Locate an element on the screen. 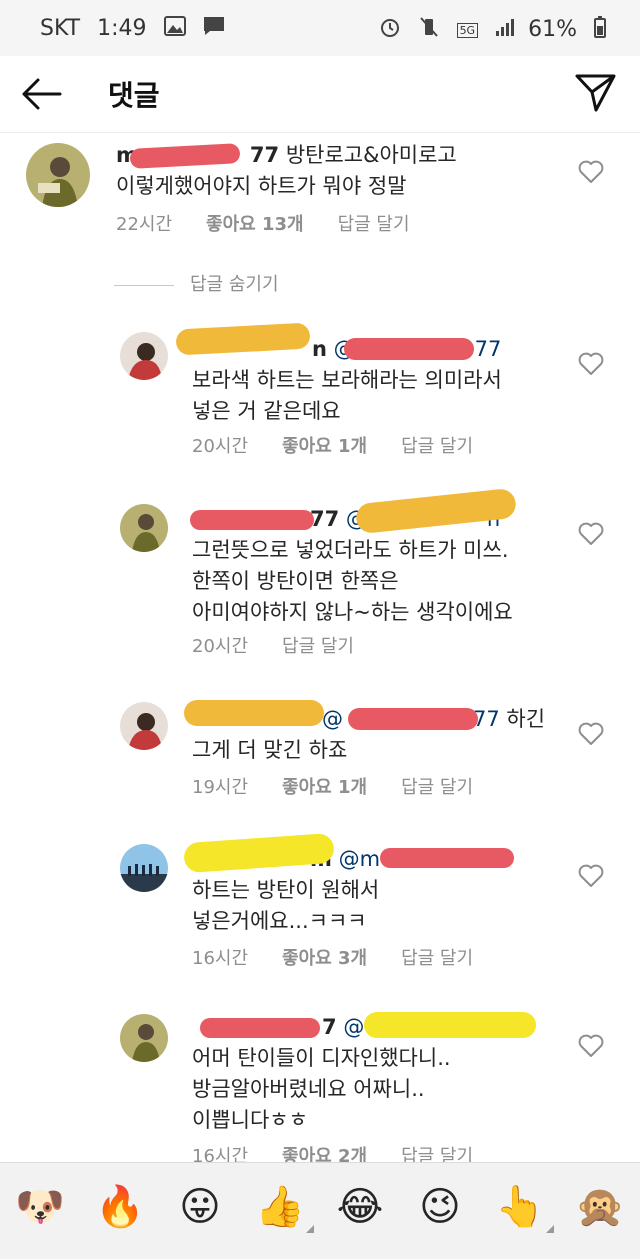 Image resolution: width=640 pixels, height=1259 pixels. thumbs-up-emoji-icon: 👍 is located at coordinates (283, 1207).